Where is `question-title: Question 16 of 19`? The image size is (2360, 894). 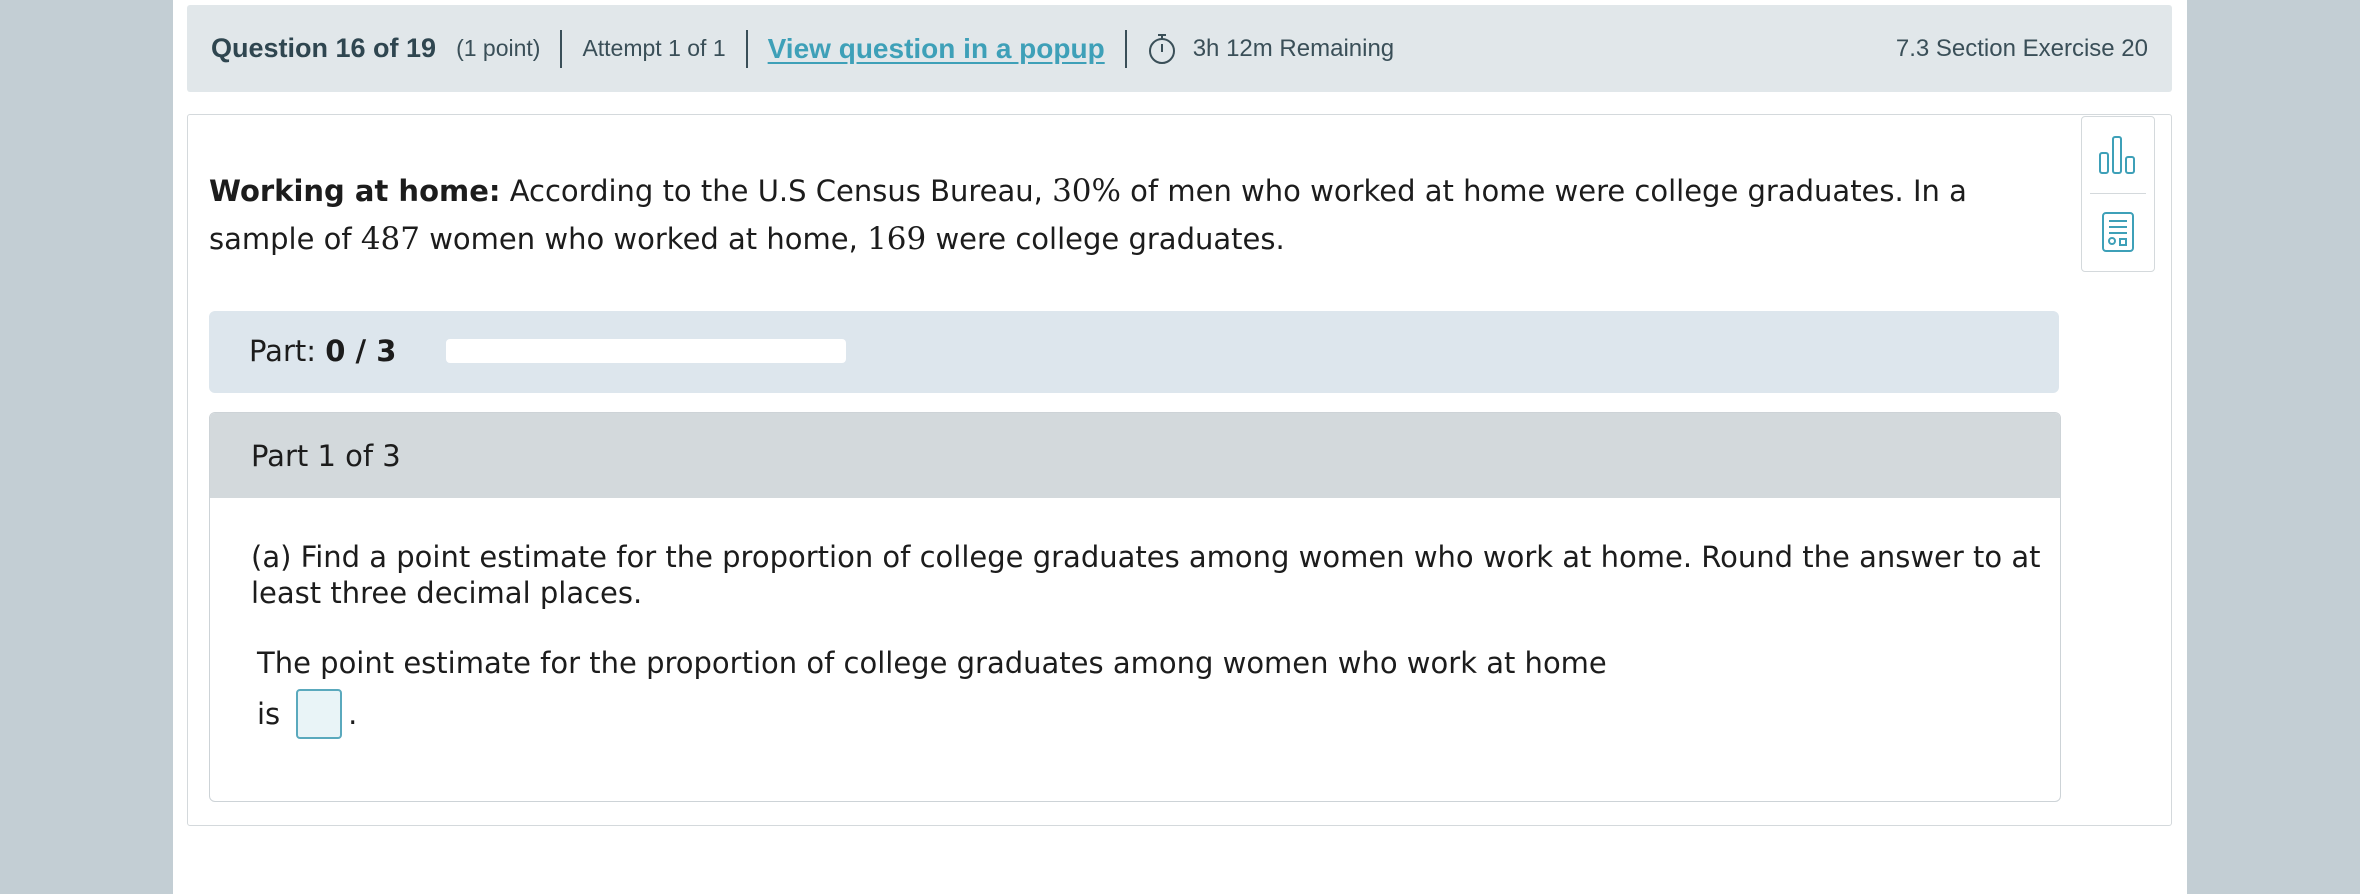
question-title: Question 16 of 19 is located at coordinates (324, 48).